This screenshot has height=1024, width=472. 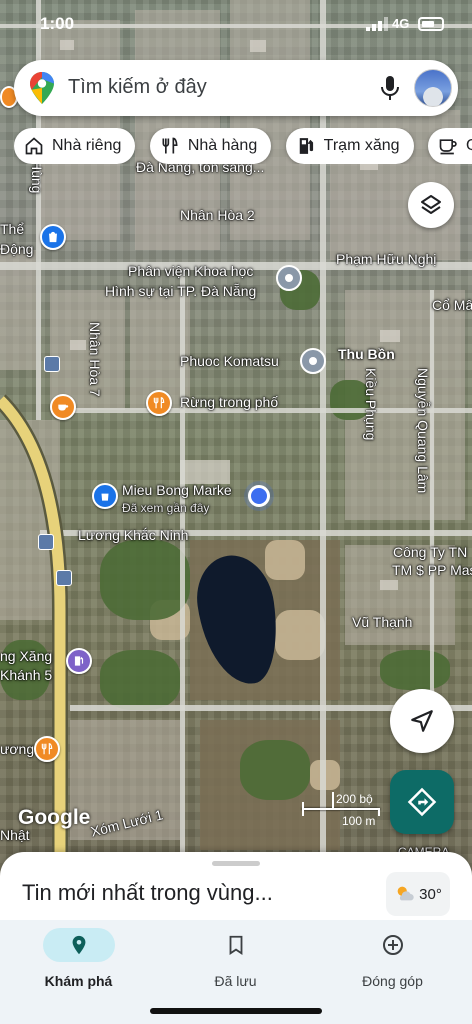 I want to click on map-label-nhat: Nhật, so click(x=15, y=835).